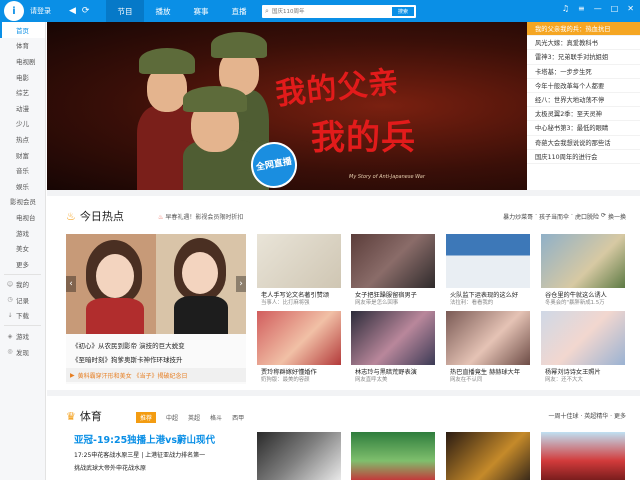 This screenshot has width=640, height=480. Describe the element at coordinates (238, 417) in the screenshot. I see `subtab-laliga: 西甲` at that location.